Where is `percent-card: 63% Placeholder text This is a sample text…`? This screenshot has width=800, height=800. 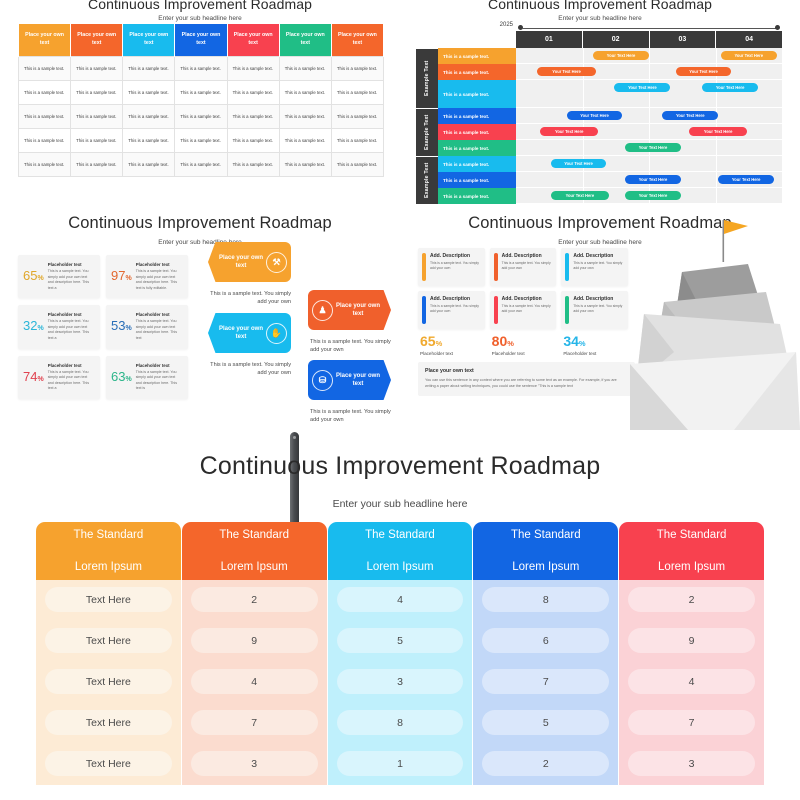
percent-card: 63% Placeholder text This is a sample text… is located at coordinates (147, 377).